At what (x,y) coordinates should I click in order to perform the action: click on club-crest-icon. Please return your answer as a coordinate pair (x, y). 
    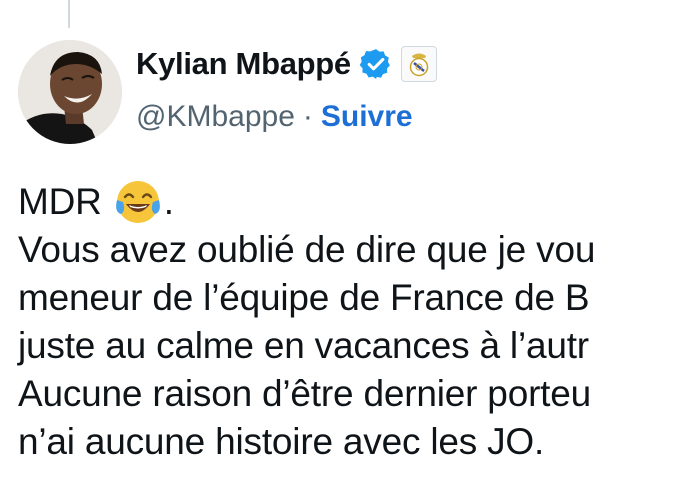
    Looking at the image, I should click on (418, 64).